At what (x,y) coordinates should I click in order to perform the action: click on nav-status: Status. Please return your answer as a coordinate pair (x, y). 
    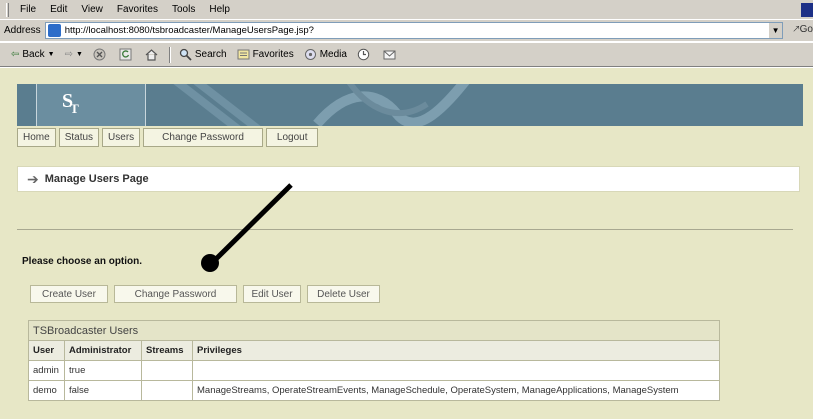
    Looking at the image, I should click on (79, 137).